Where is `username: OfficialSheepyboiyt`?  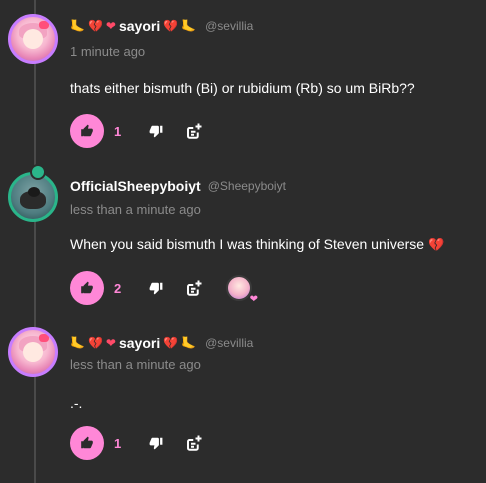
username: OfficialSheepyboiyt is located at coordinates (135, 186).